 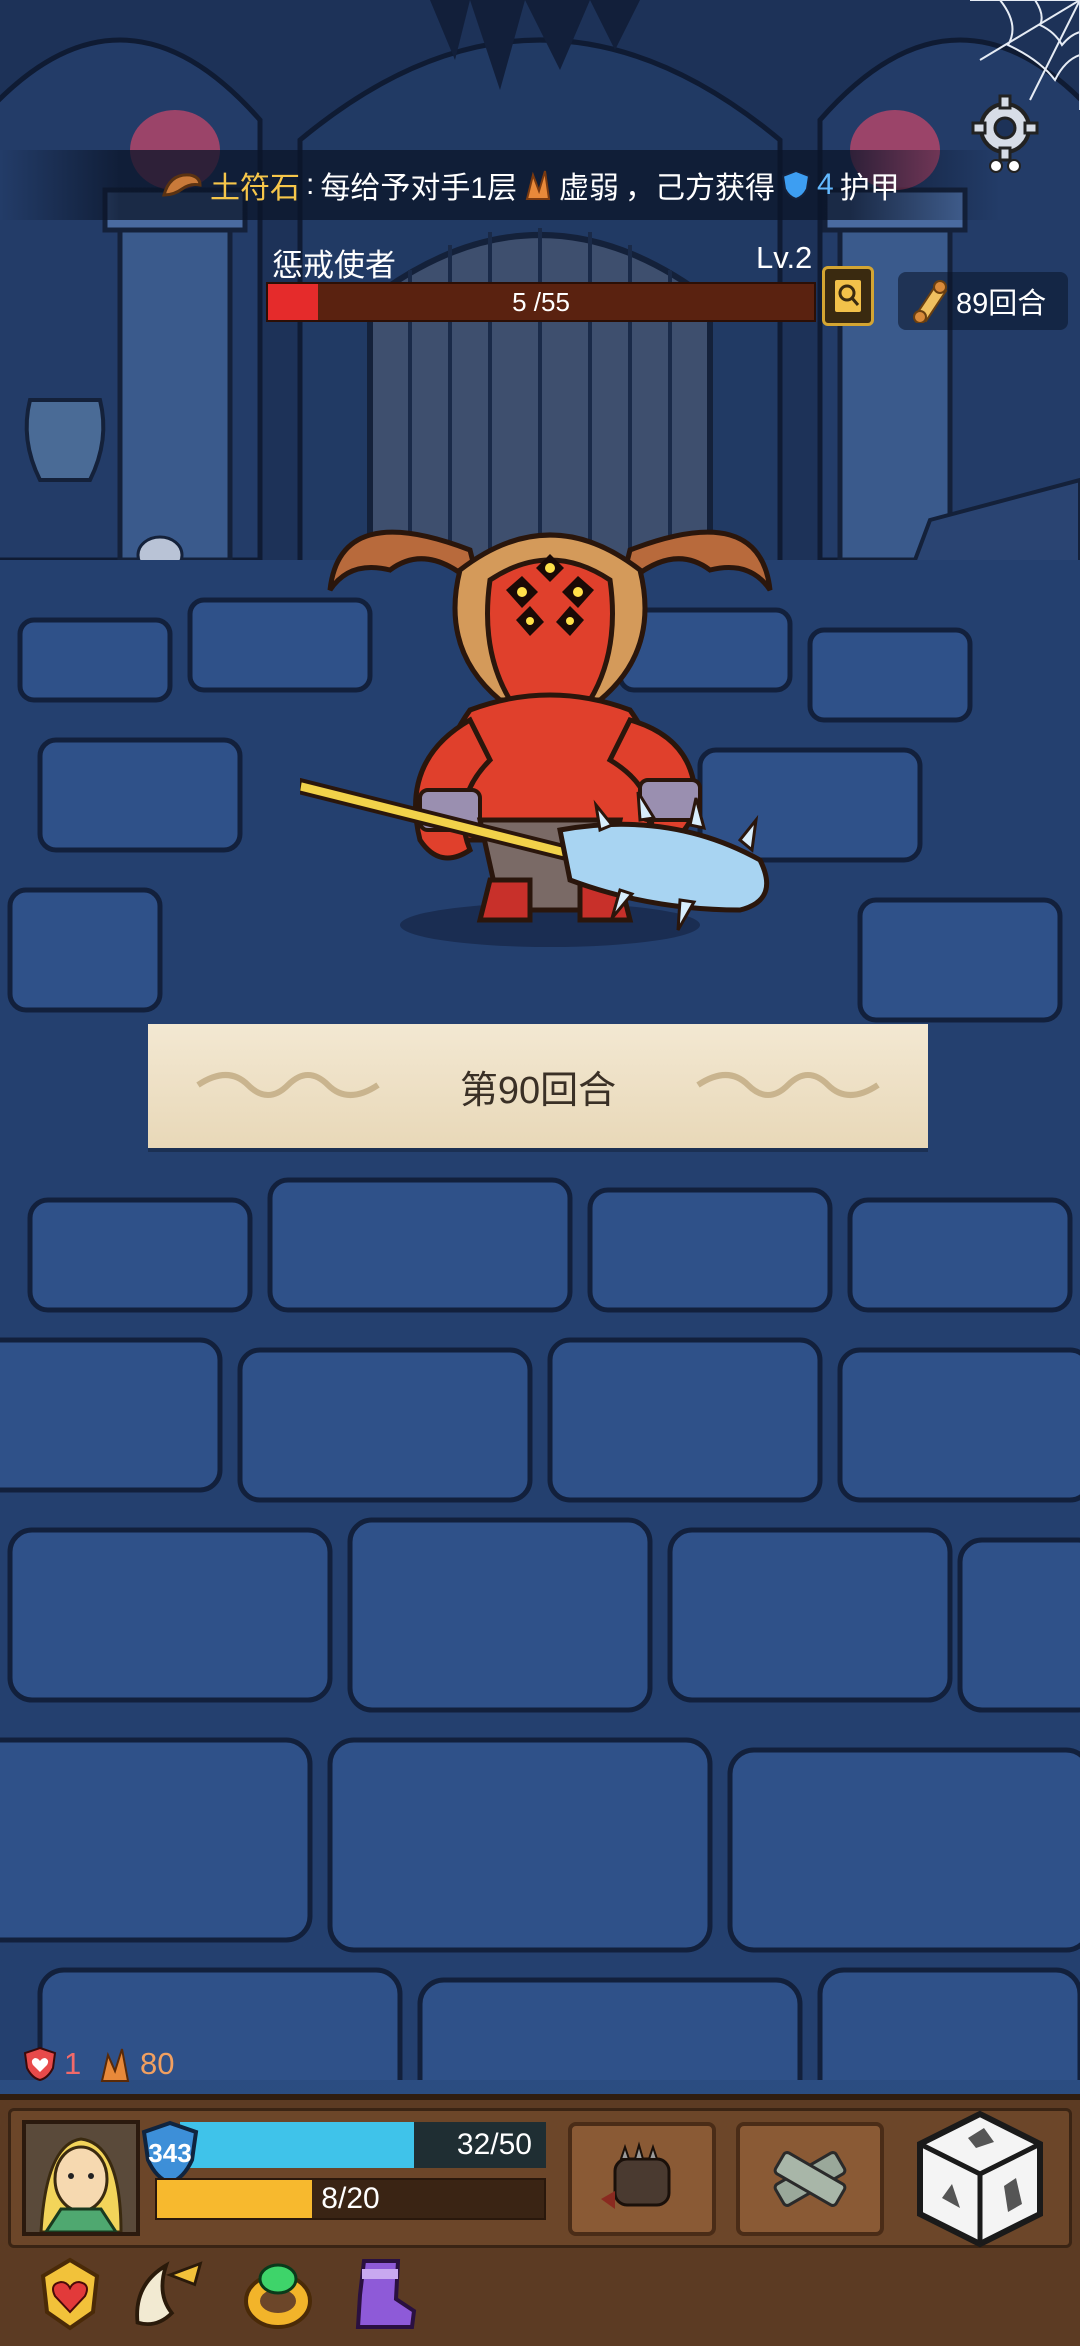 I want to click on relic-heart-amulet, so click(x=70, y=2294).